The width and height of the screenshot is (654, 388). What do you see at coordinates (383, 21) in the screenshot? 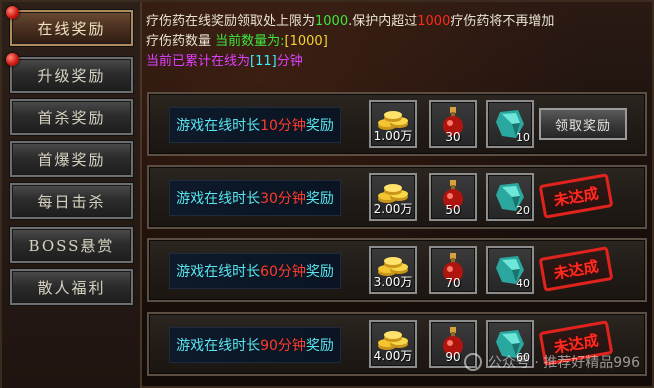
I see `info-text: .保护内超过` at bounding box center [383, 21].